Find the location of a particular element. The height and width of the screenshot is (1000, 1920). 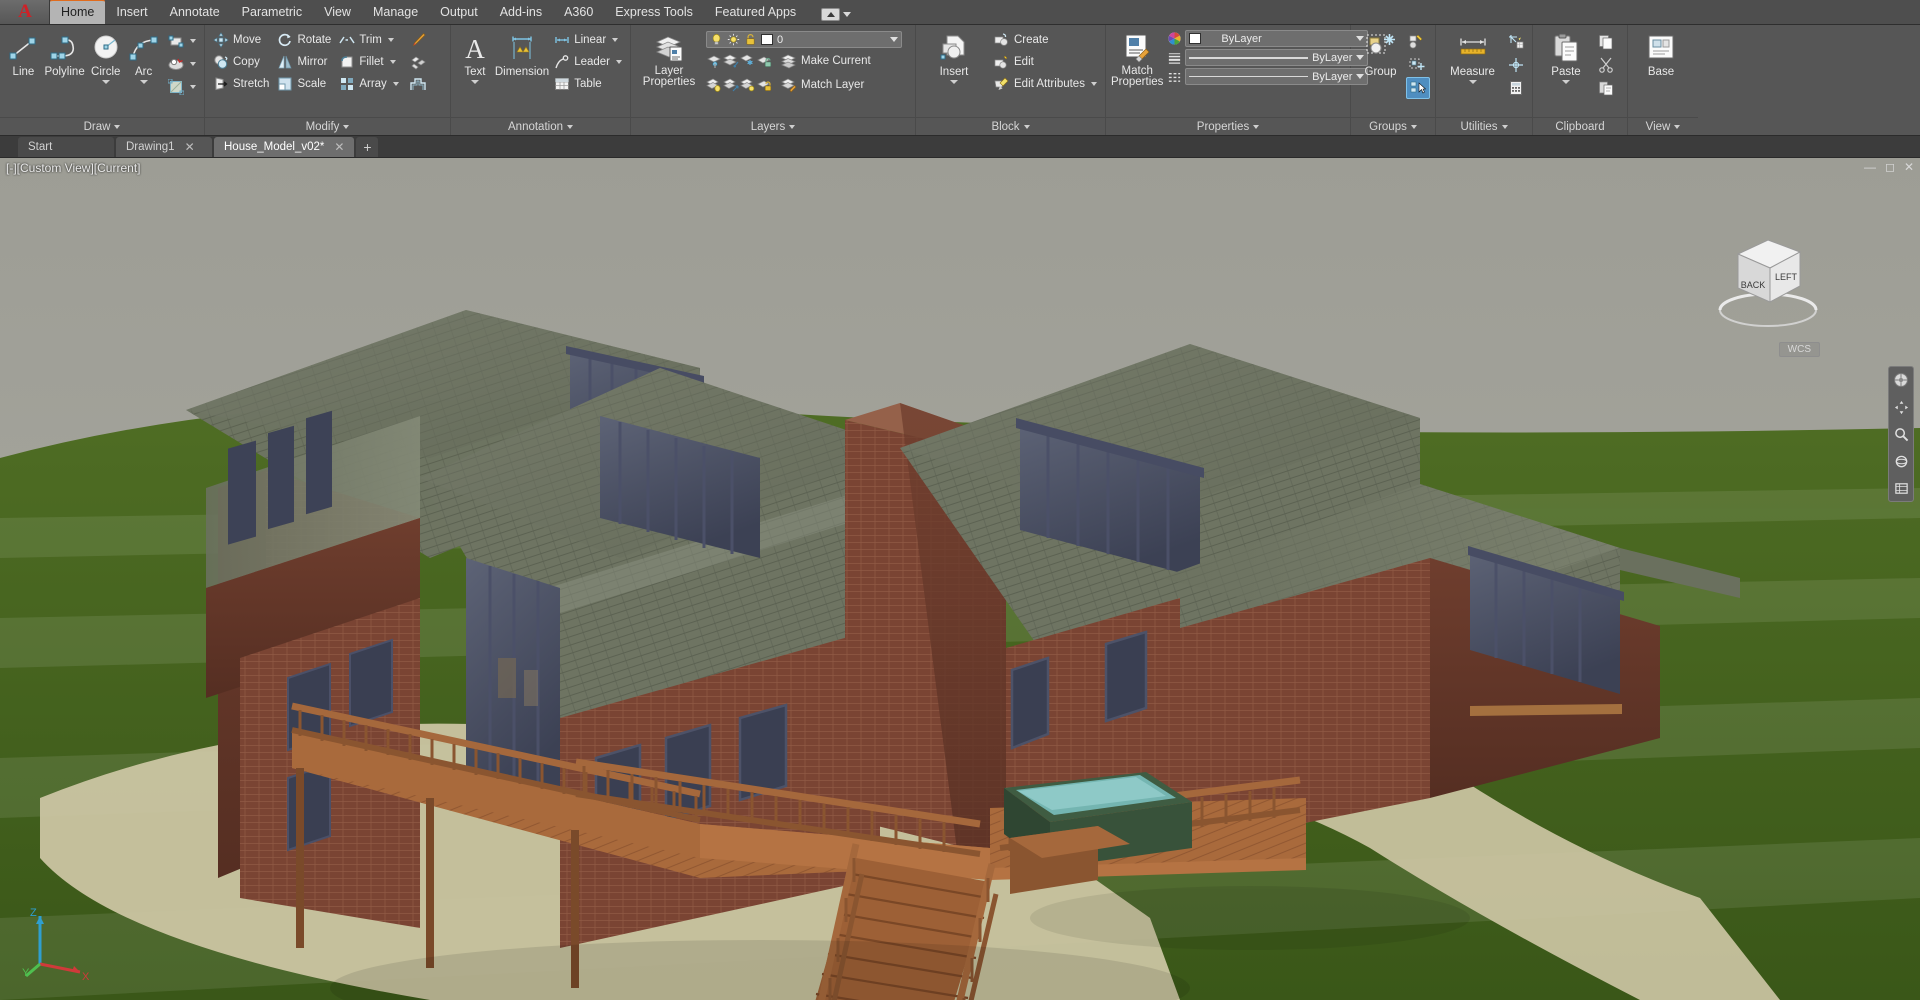

bulb-icon is located at coordinates (716, 39).